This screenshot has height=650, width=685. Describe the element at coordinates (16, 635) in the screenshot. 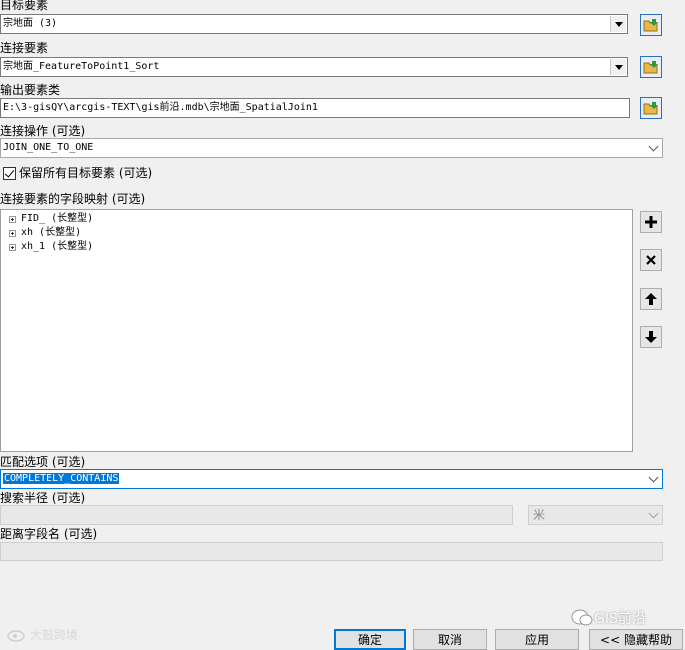

I see `weibo-icon` at that location.